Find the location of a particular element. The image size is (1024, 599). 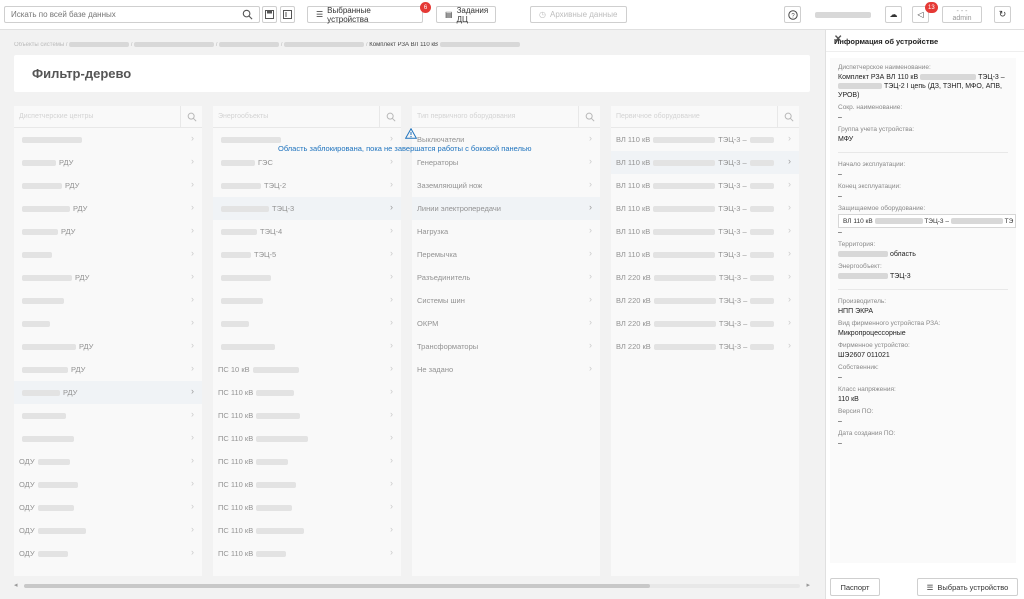

list-item: ТЭЦ-2 › is located at coordinates (307, 185).